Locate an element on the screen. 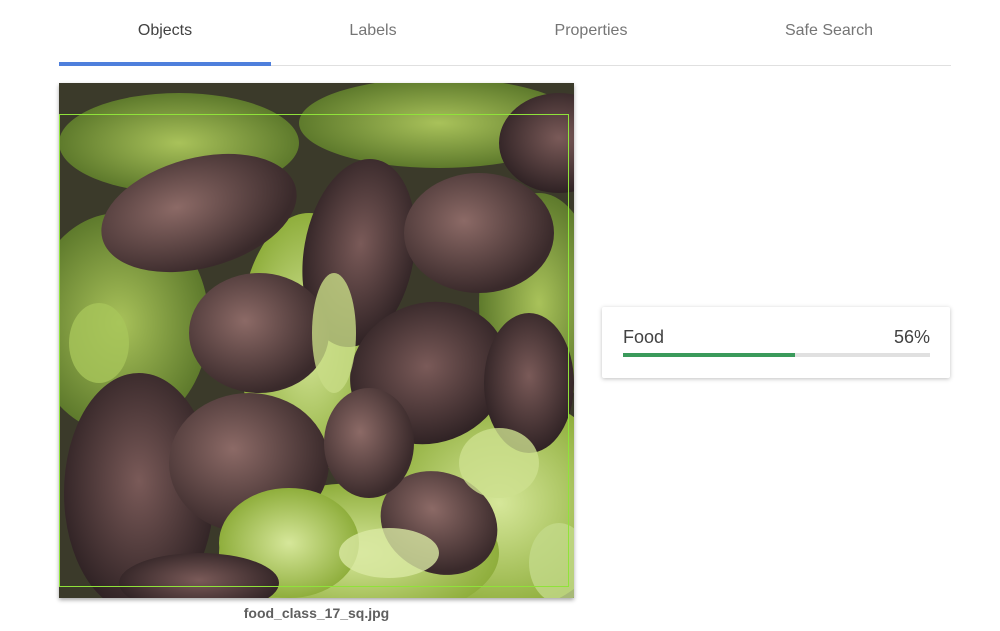 The width and height of the screenshot is (1000, 631). tab-safe-search: Safe Search is located at coordinates (829, 32).